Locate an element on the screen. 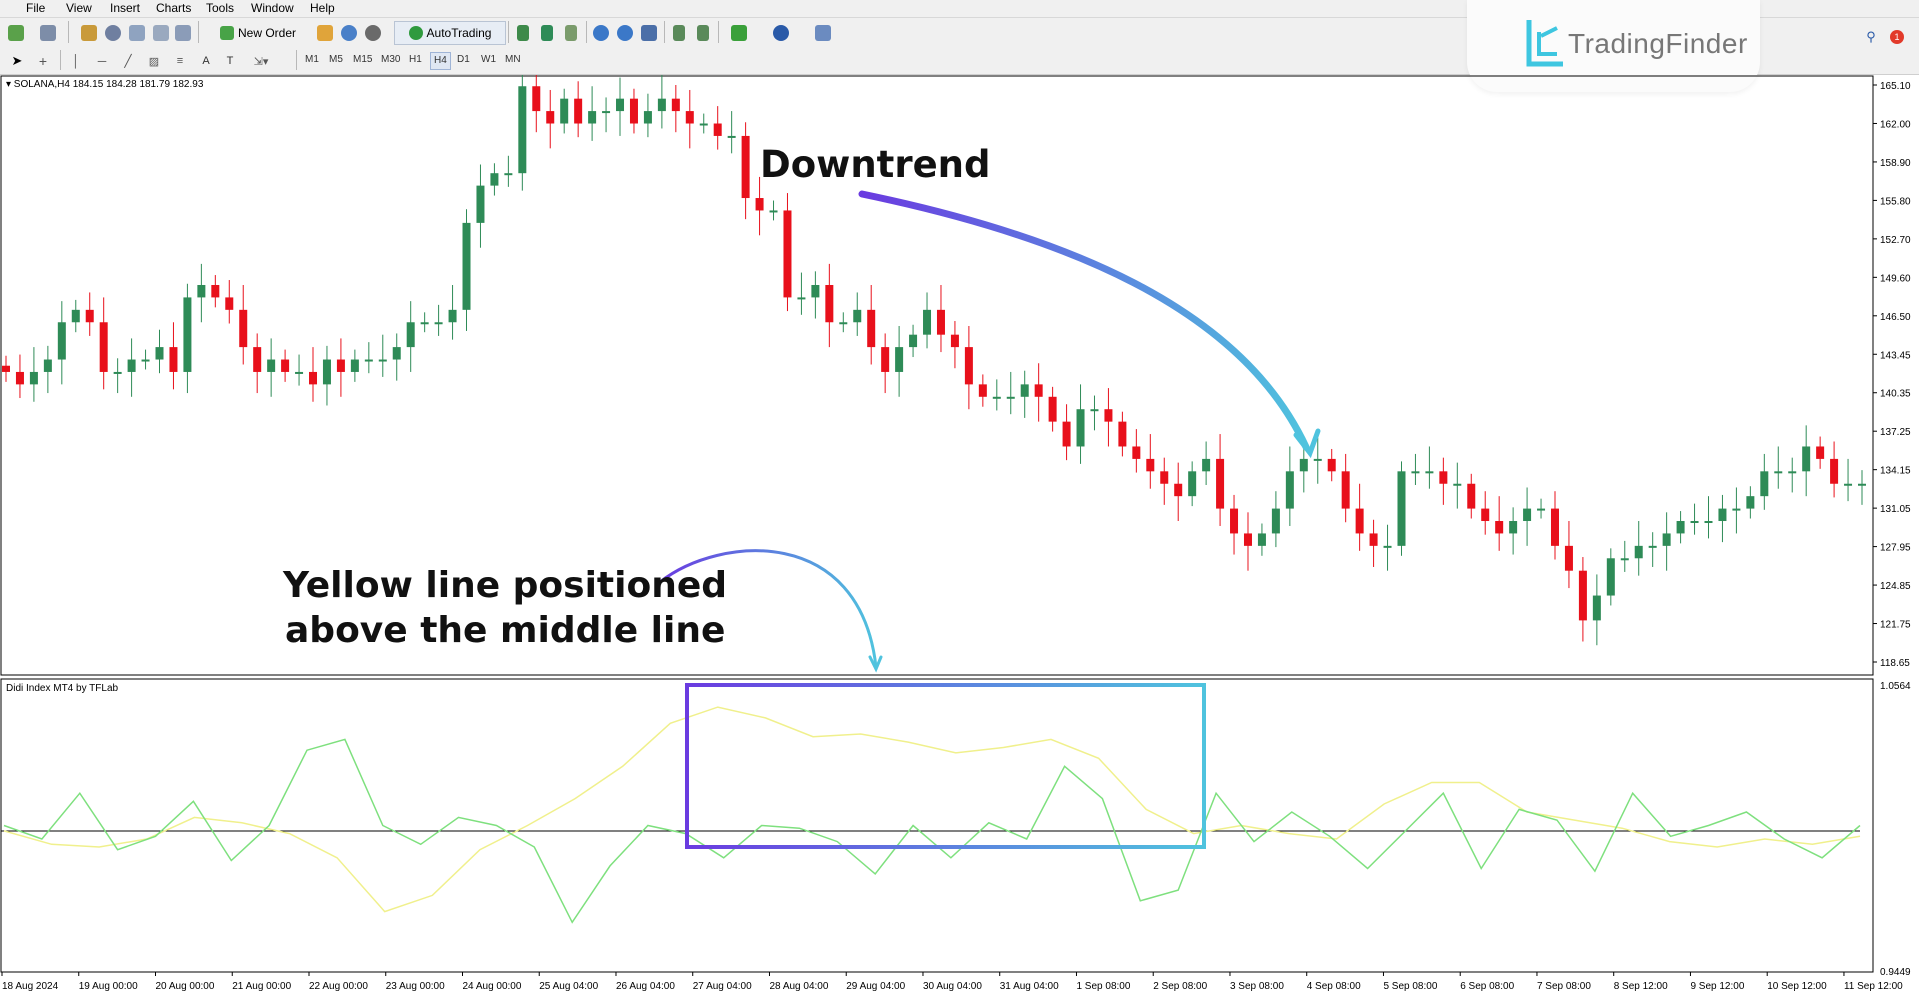 The height and width of the screenshot is (996, 1919). arrows-button: ⇲▾ is located at coordinates (261, 61).